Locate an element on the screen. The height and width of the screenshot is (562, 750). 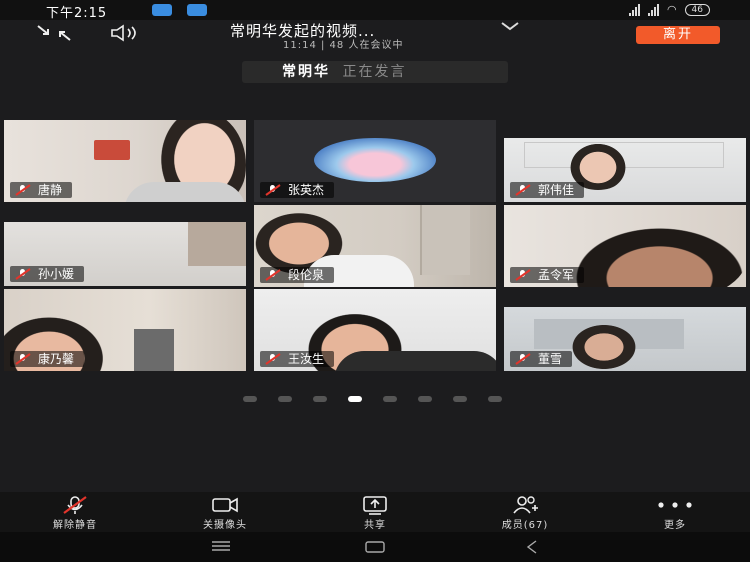
meeting-toolbar: 解除静音 关摄像头 共享 成员(67) 更多 is located at coordinates (375, 512).